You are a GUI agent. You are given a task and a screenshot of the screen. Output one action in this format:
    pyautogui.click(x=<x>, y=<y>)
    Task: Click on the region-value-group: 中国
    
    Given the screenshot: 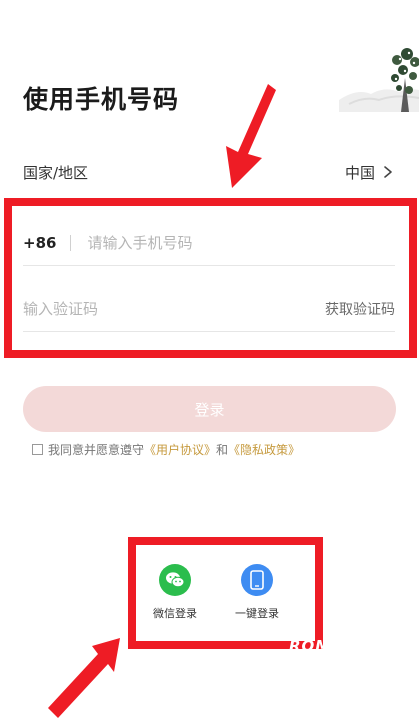 What is the action you would take?
    pyautogui.click(x=370, y=172)
    